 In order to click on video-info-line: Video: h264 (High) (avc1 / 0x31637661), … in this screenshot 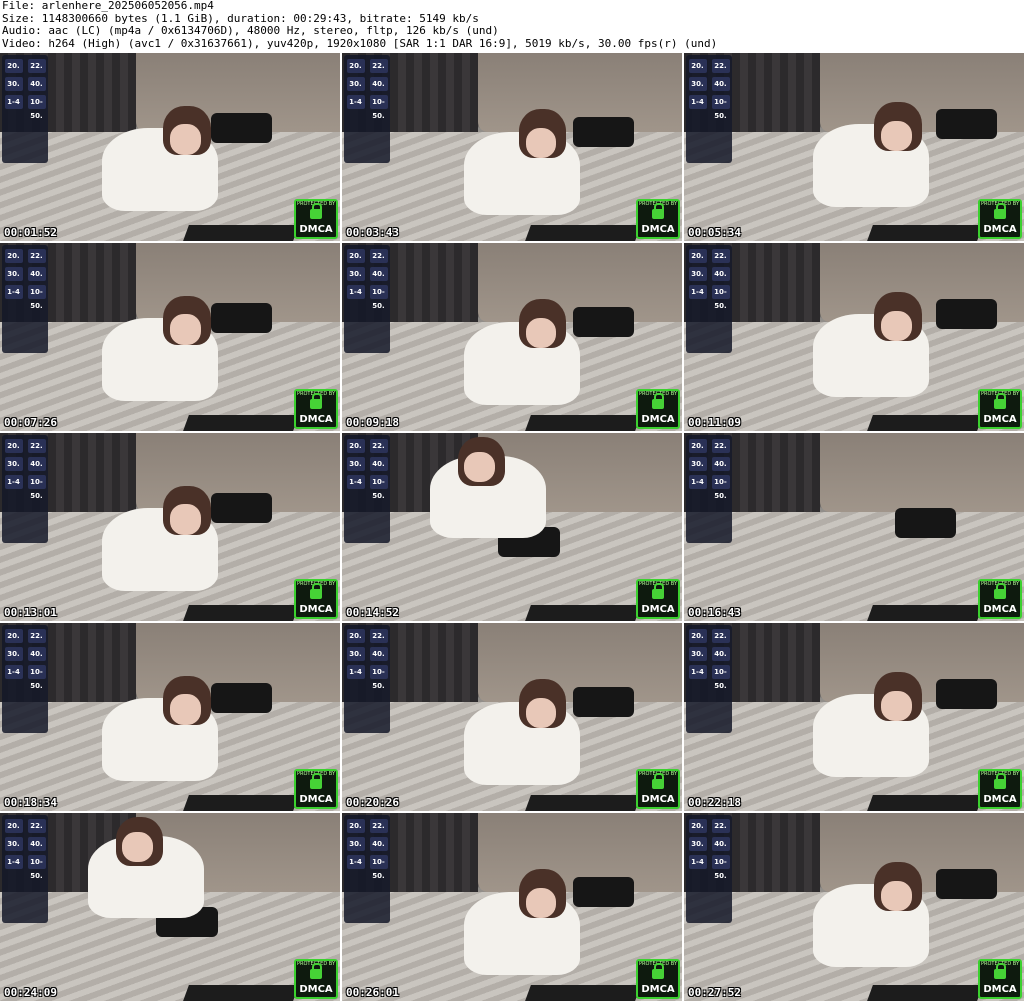, I will do `click(360, 43)`.